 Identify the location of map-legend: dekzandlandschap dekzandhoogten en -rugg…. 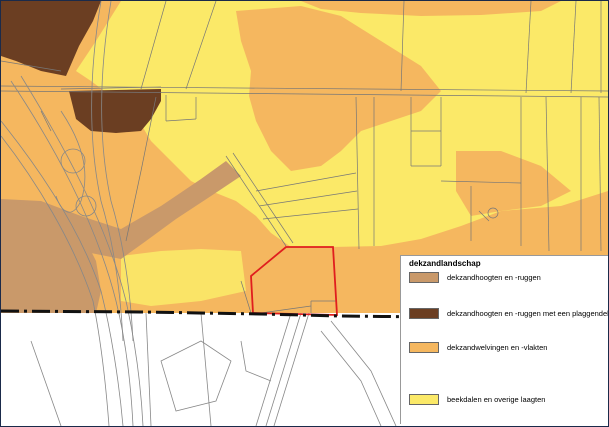
(504, 339).